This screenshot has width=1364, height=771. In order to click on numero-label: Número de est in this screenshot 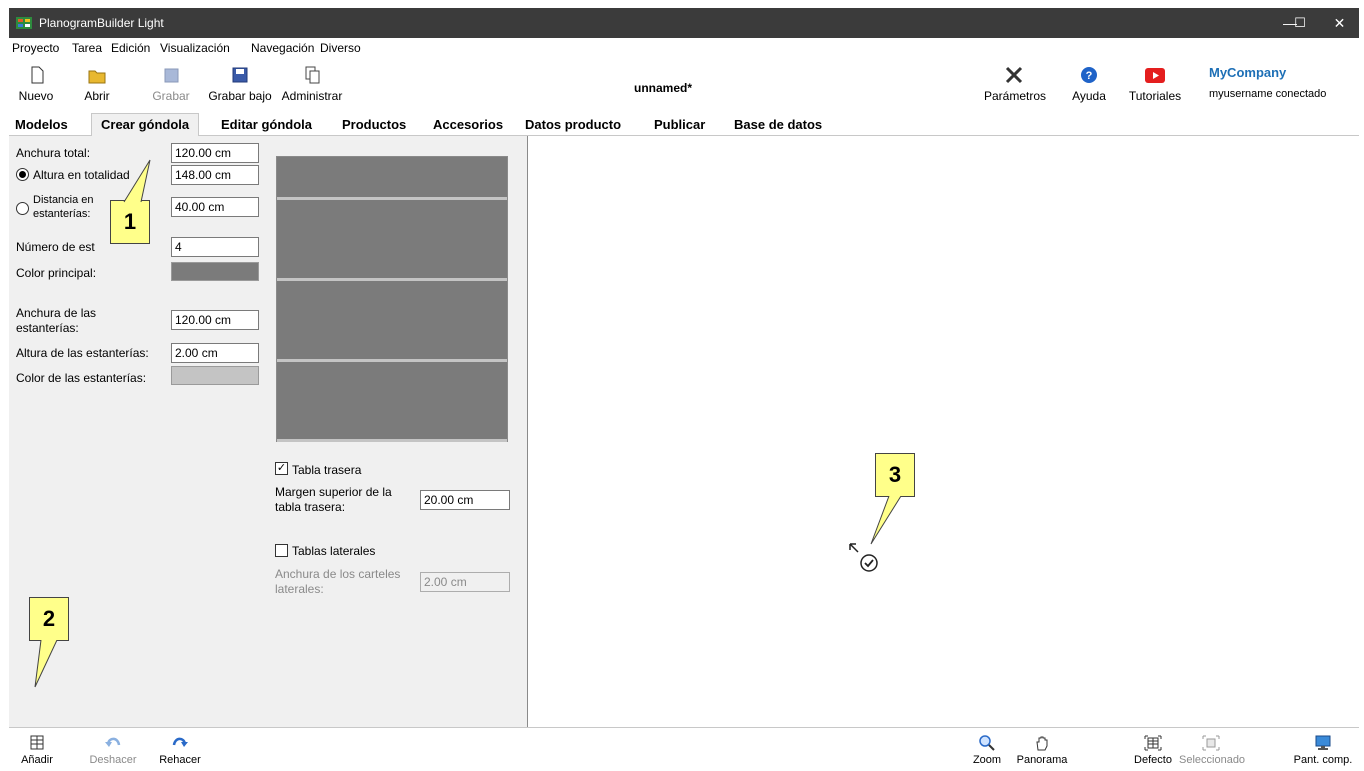, I will do `click(55, 247)`.